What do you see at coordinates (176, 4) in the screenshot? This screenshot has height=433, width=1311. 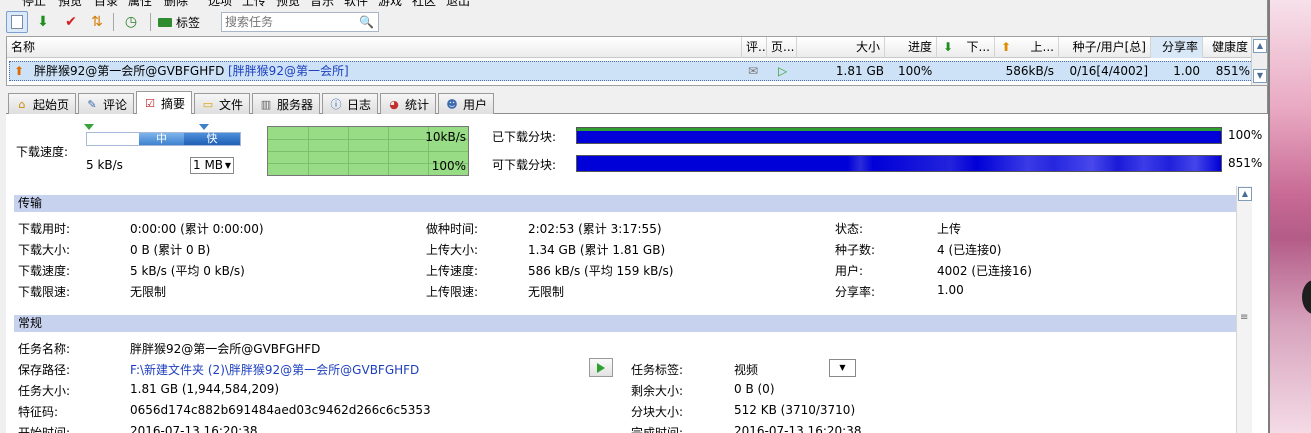 I see `menu-item: 删除` at bounding box center [176, 4].